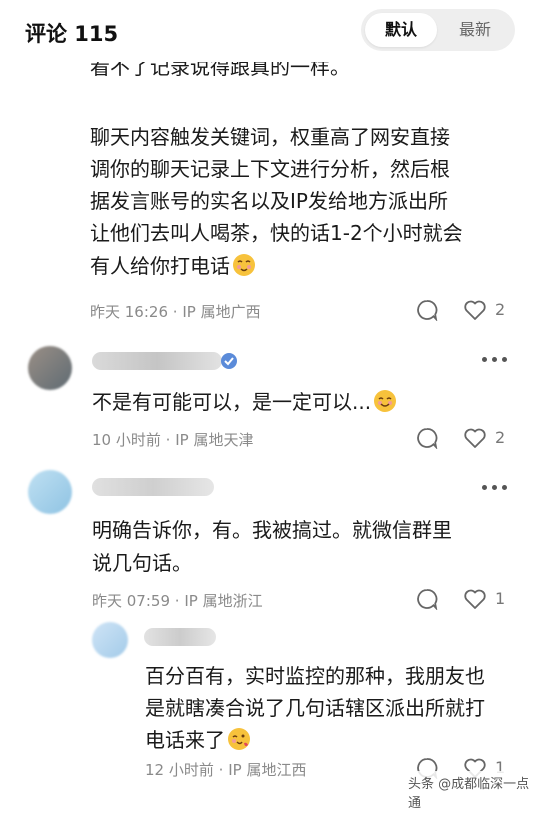 The image size is (540, 813). Describe the element at coordinates (270, 137) in the screenshot. I see `comment-1-line-1: 聊天内容触发关键词，权重高了网安直接` at that location.